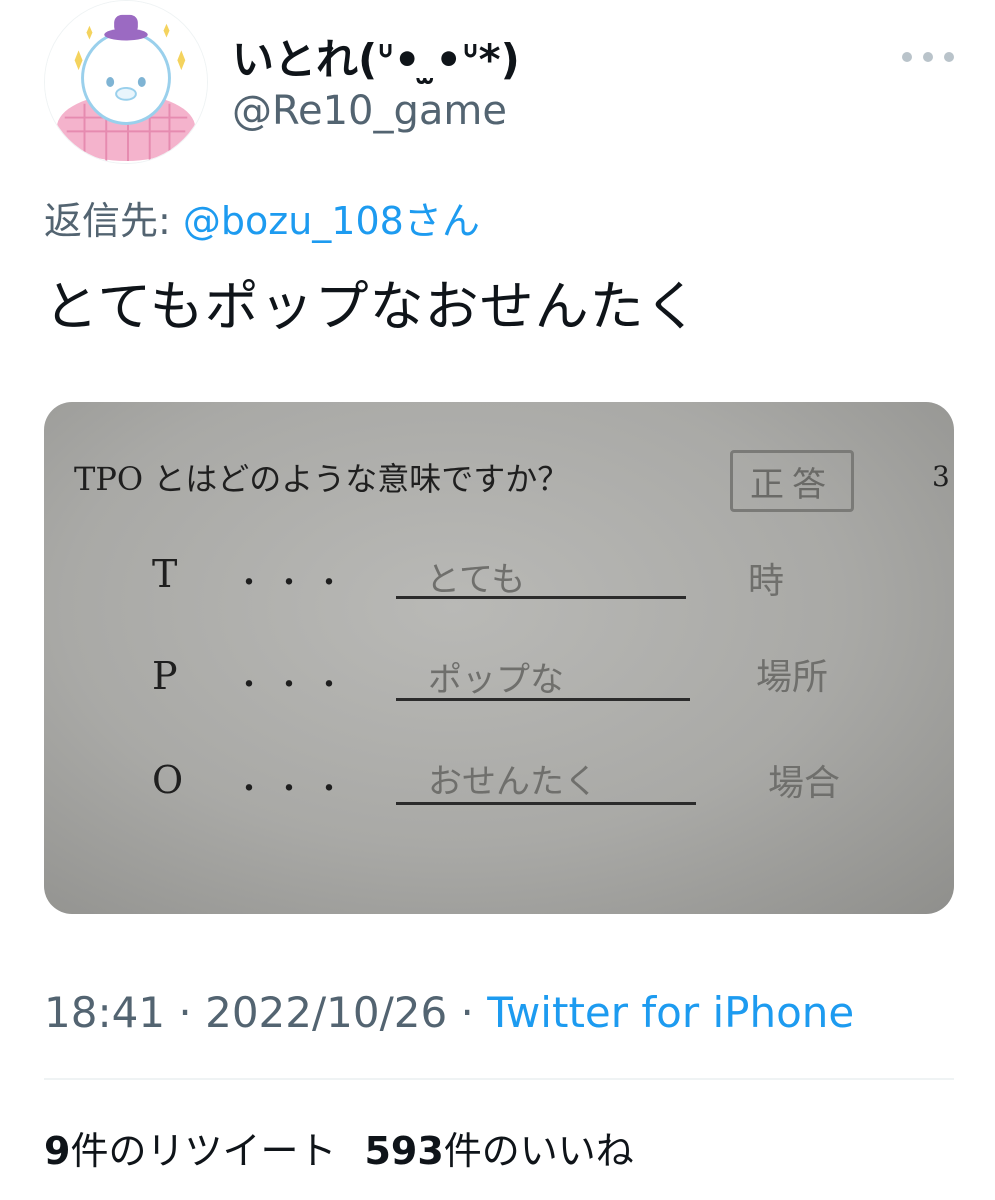 Image resolution: width=995 pixels, height=1200 pixels. Describe the element at coordinates (57, 1151) in the screenshot. I see `retweets-count: 9` at that location.